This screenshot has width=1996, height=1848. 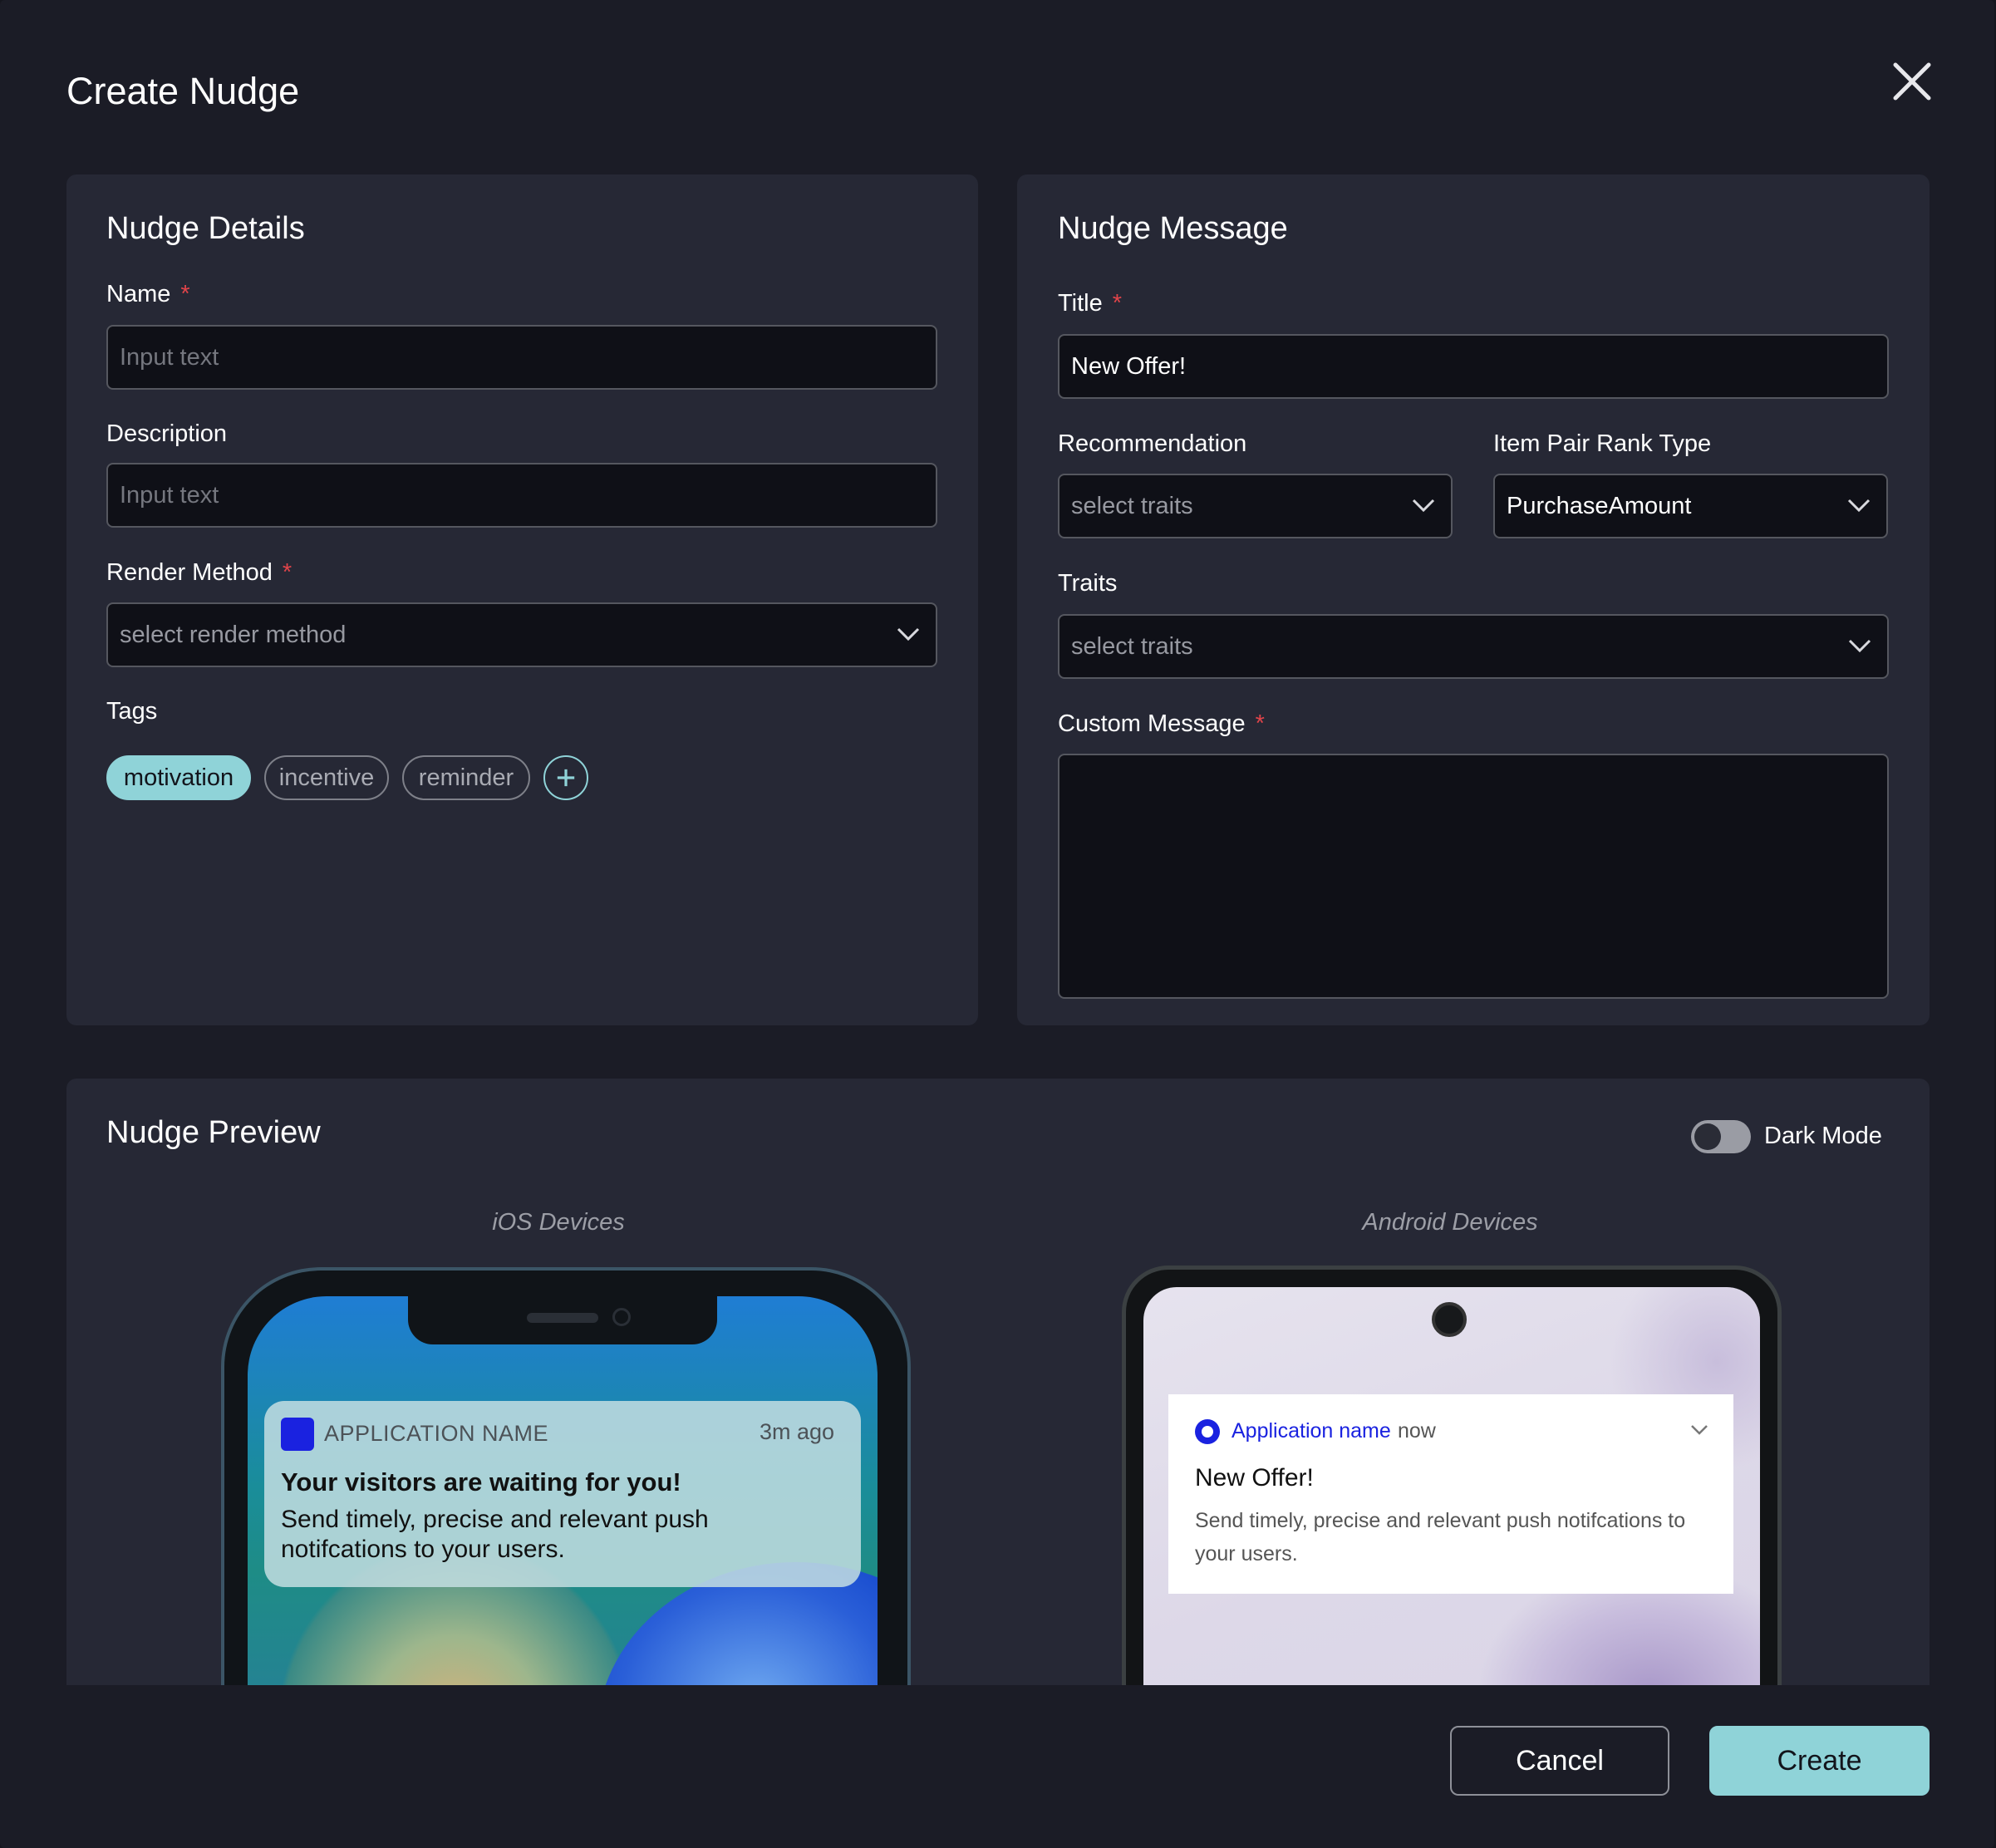 What do you see at coordinates (1473, 877) in the screenshot?
I see `custom-message-textarea` at bounding box center [1473, 877].